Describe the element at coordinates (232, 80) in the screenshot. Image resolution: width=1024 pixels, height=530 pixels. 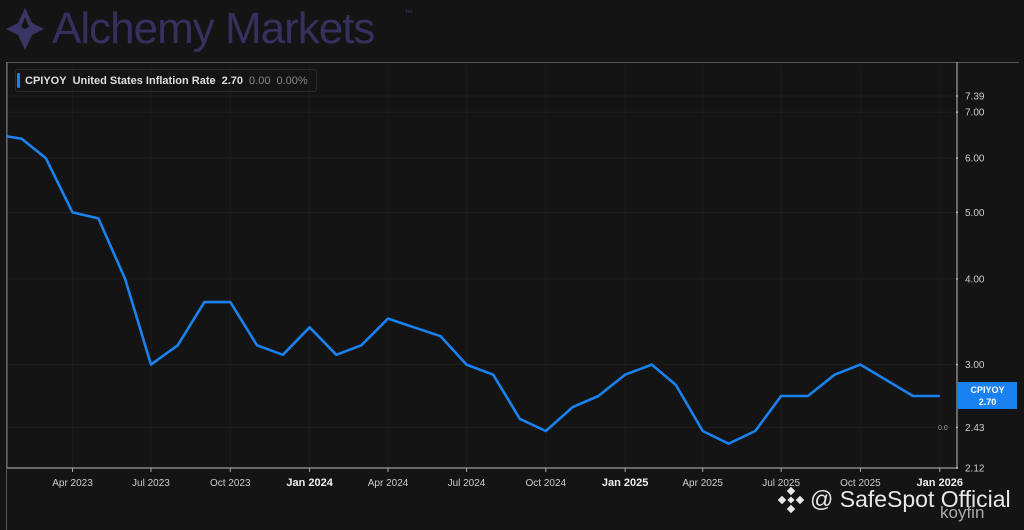
I see `legend-last: 2.70` at that location.